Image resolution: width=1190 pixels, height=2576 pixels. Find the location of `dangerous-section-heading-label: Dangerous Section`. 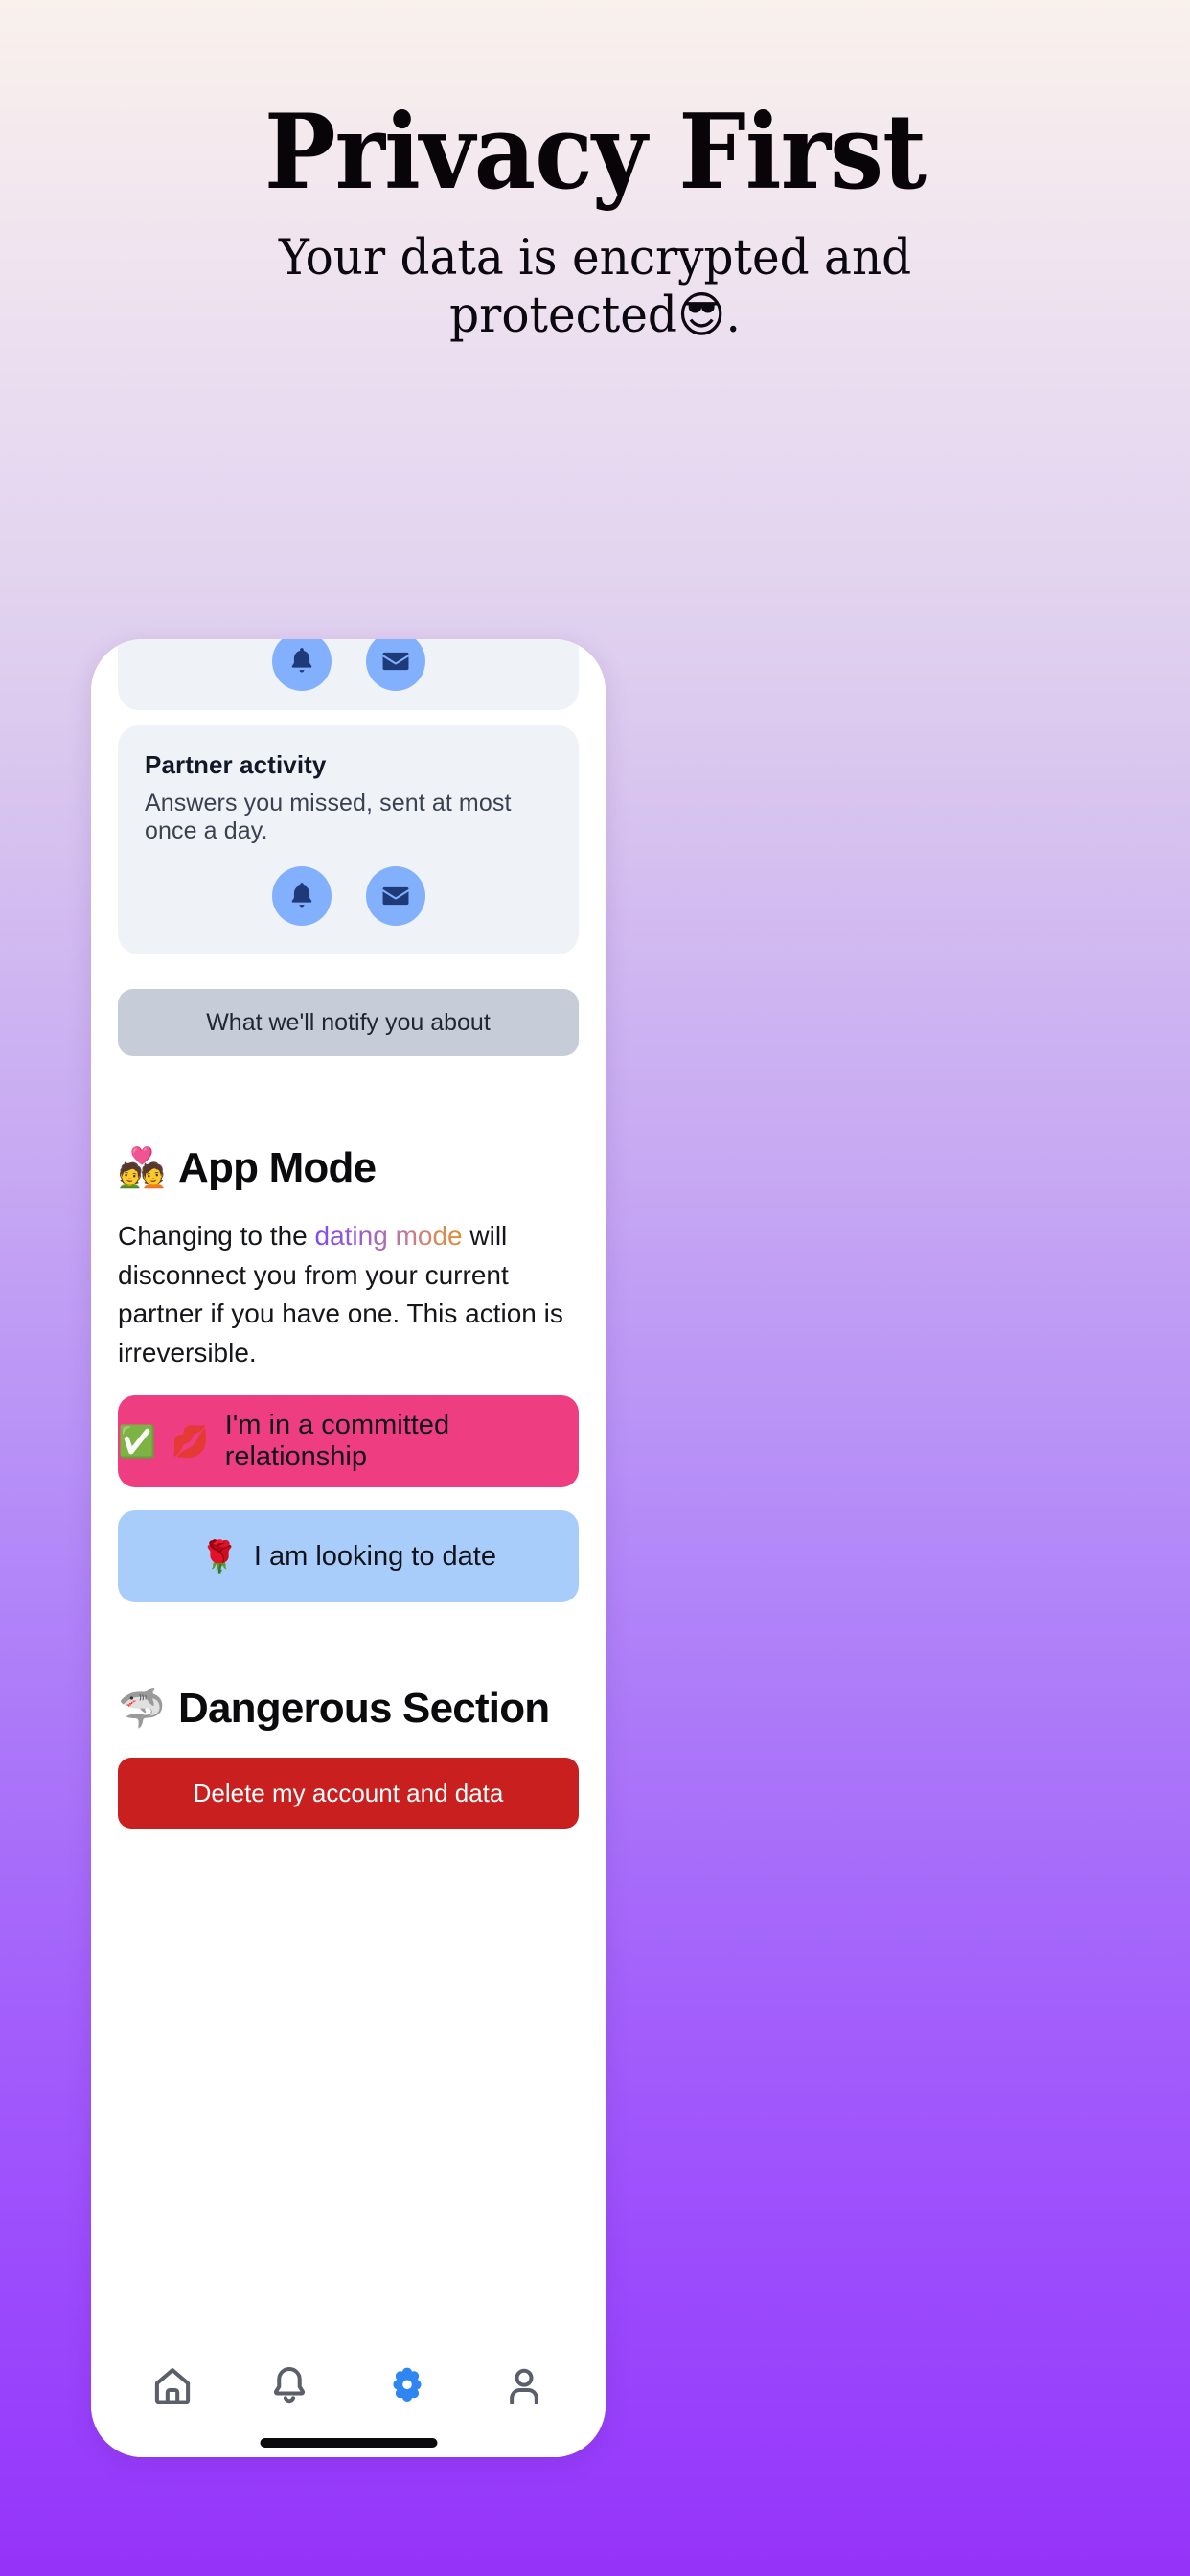

dangerous-section-heading-label: Dangerous Section is located at coordinates (364, 1709).